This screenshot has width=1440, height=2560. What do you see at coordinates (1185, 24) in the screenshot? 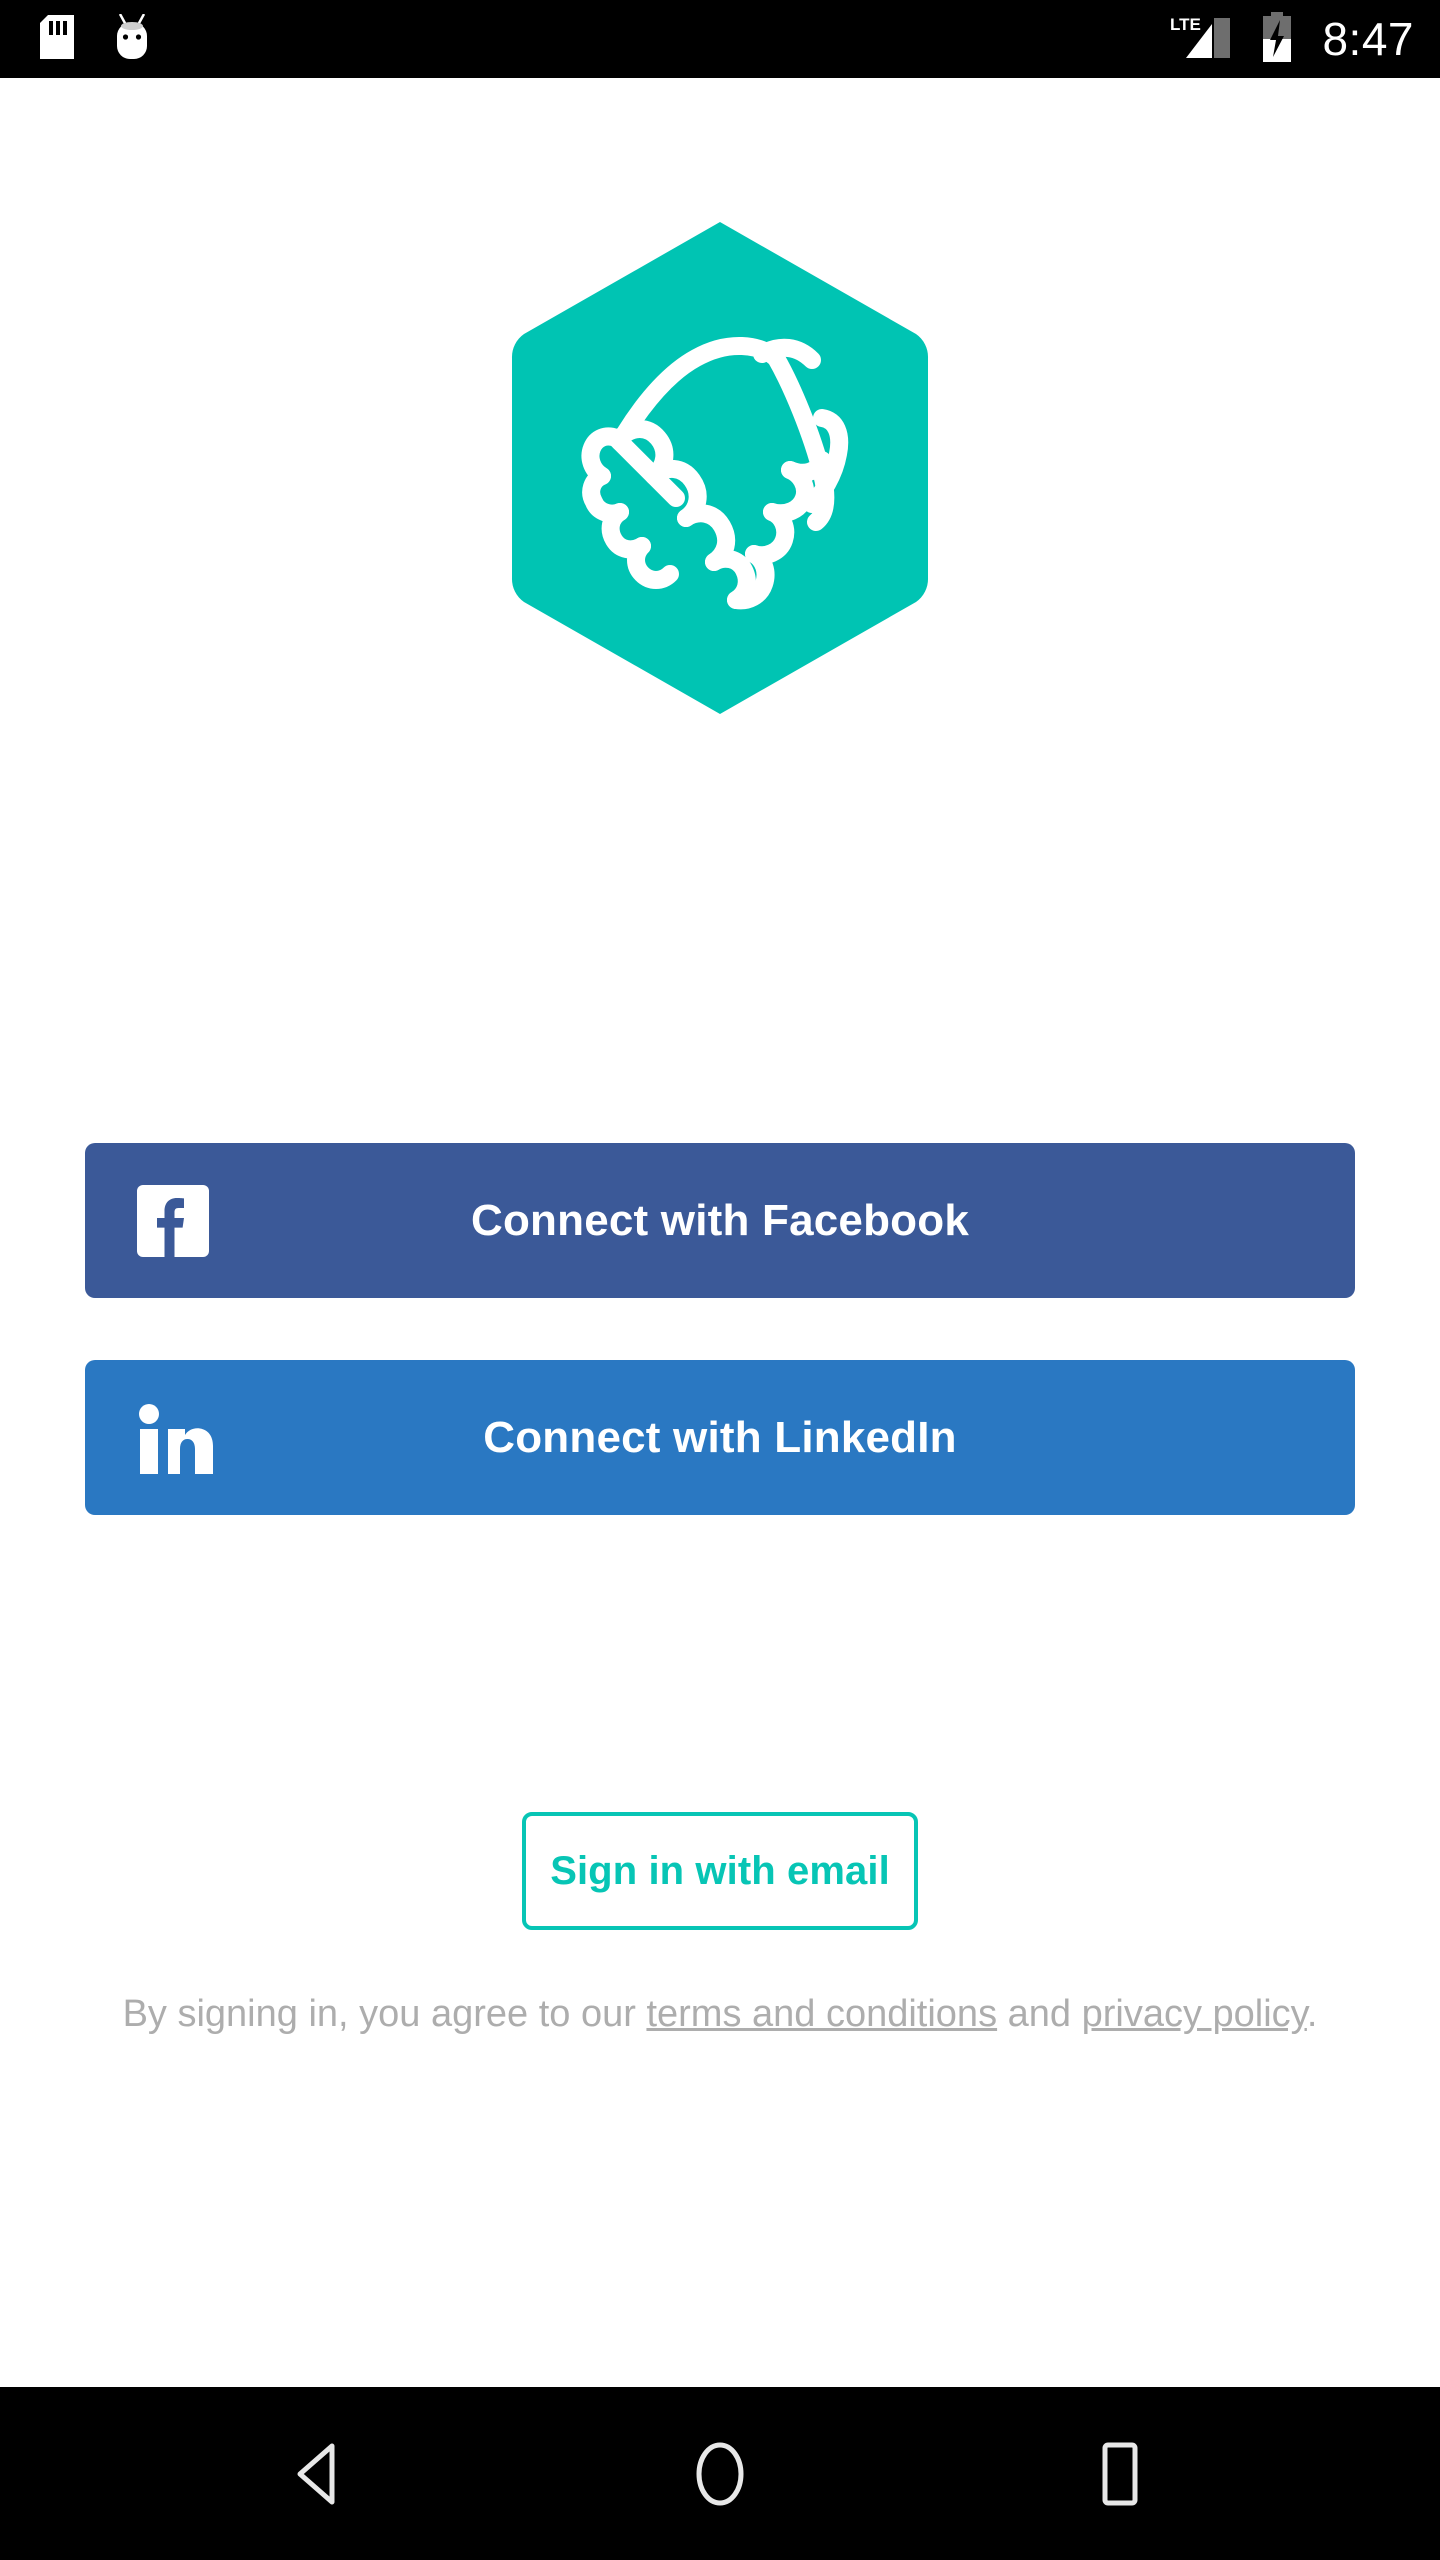
I see `svg-text: LTE` at bounding box center [1185, 24].